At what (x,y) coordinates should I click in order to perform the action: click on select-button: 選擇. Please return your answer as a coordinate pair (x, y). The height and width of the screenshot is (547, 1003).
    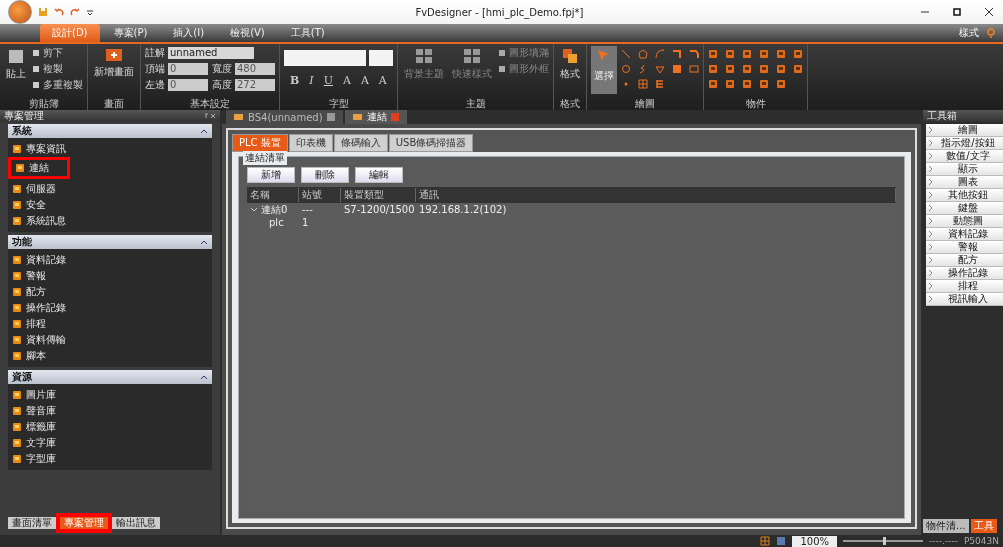
    Looking at the image, I should click on (604, 70).